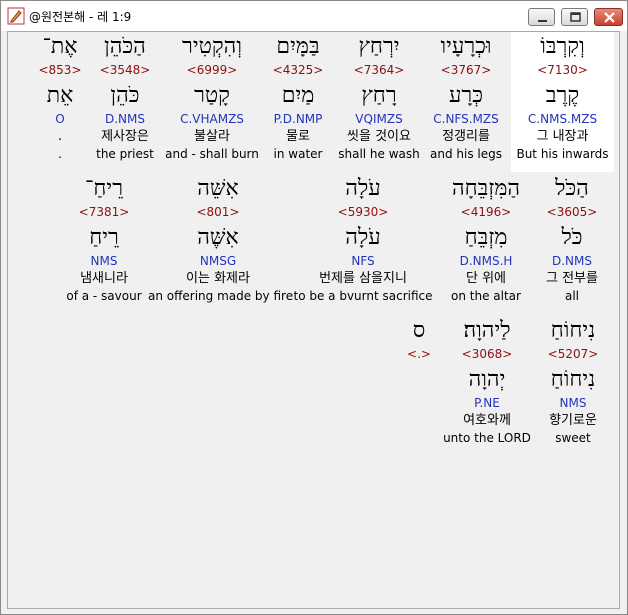 This screenshot has width=628, height=615. I want to click on english-gloss: to be a bvurnt sacrifice, so click(363, 296).